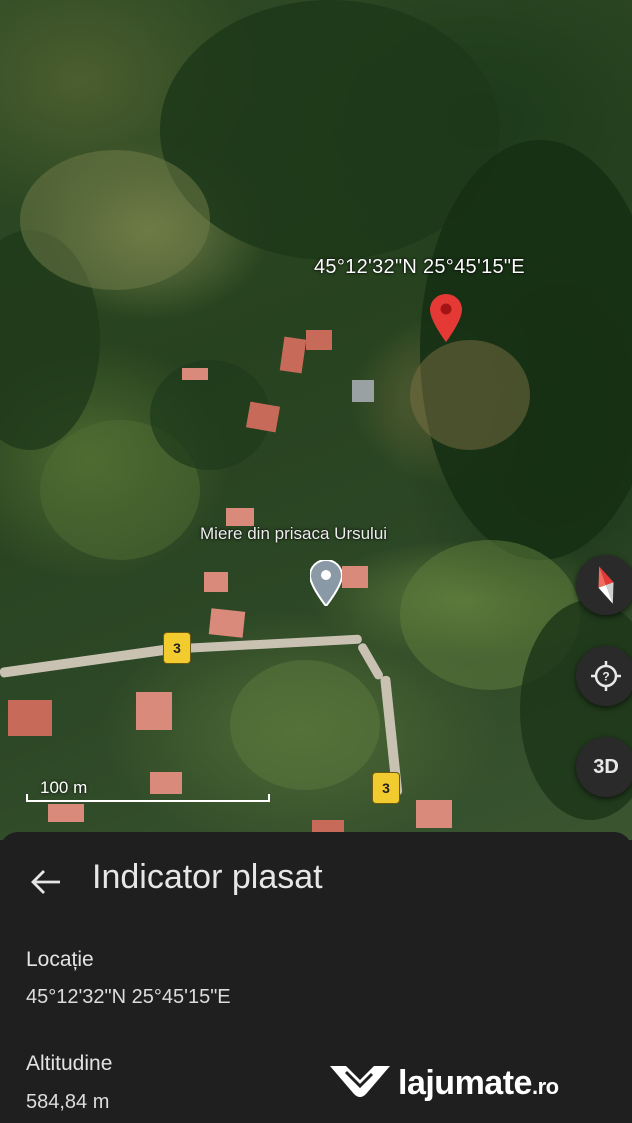 This screenshot has height=1123, width=632. Describe the element at coordinates (69, 1063) in the screenshot. I see `altitude-label: Altitudine` at that location.